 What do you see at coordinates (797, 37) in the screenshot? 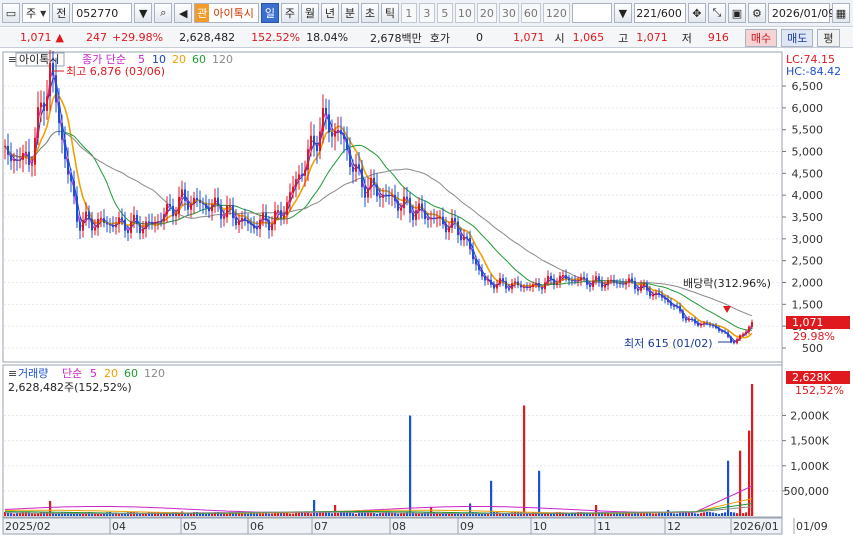
I see `sell-button: 매도` at bounding box center [797, 37].